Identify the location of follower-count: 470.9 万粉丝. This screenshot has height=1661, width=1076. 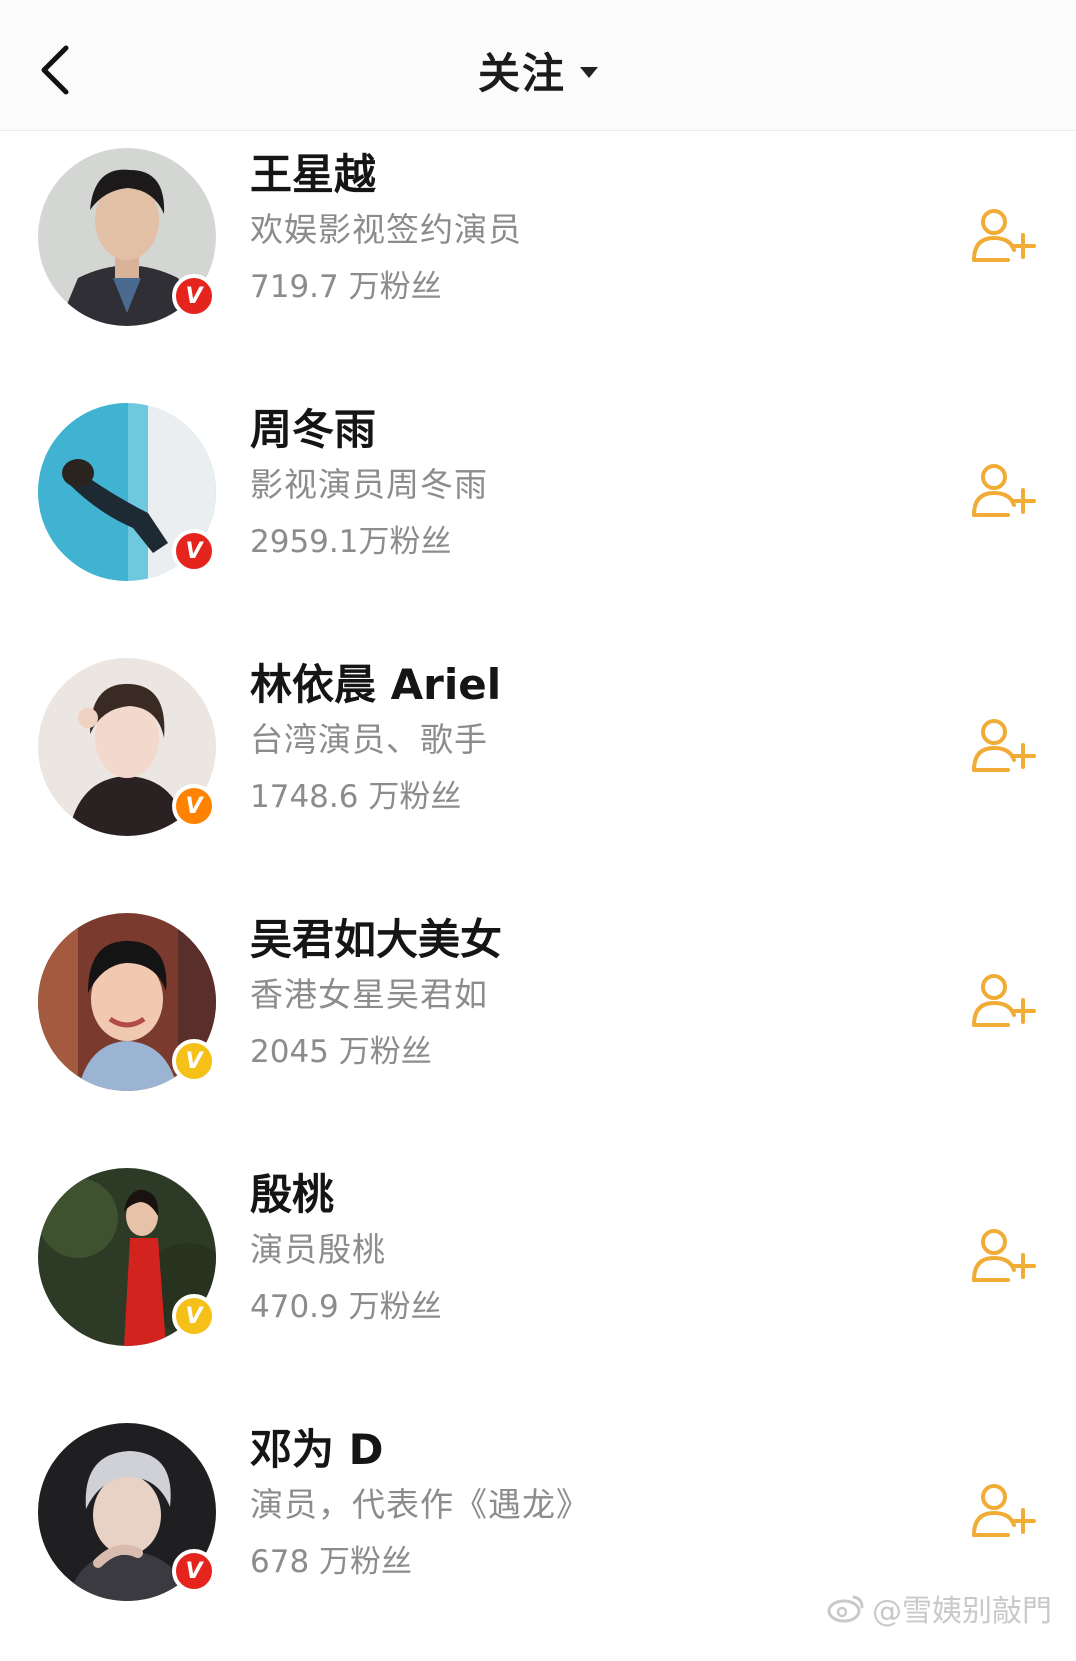
(346, 1307).